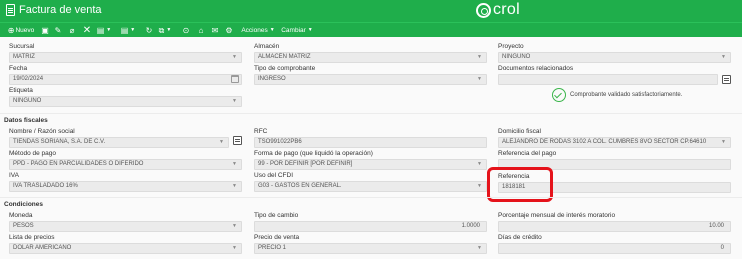 The image size is (742, 259). Describe the element at coordinates (23, 226) in the screenshot. I see `moneda-value: PESOS` at that location.